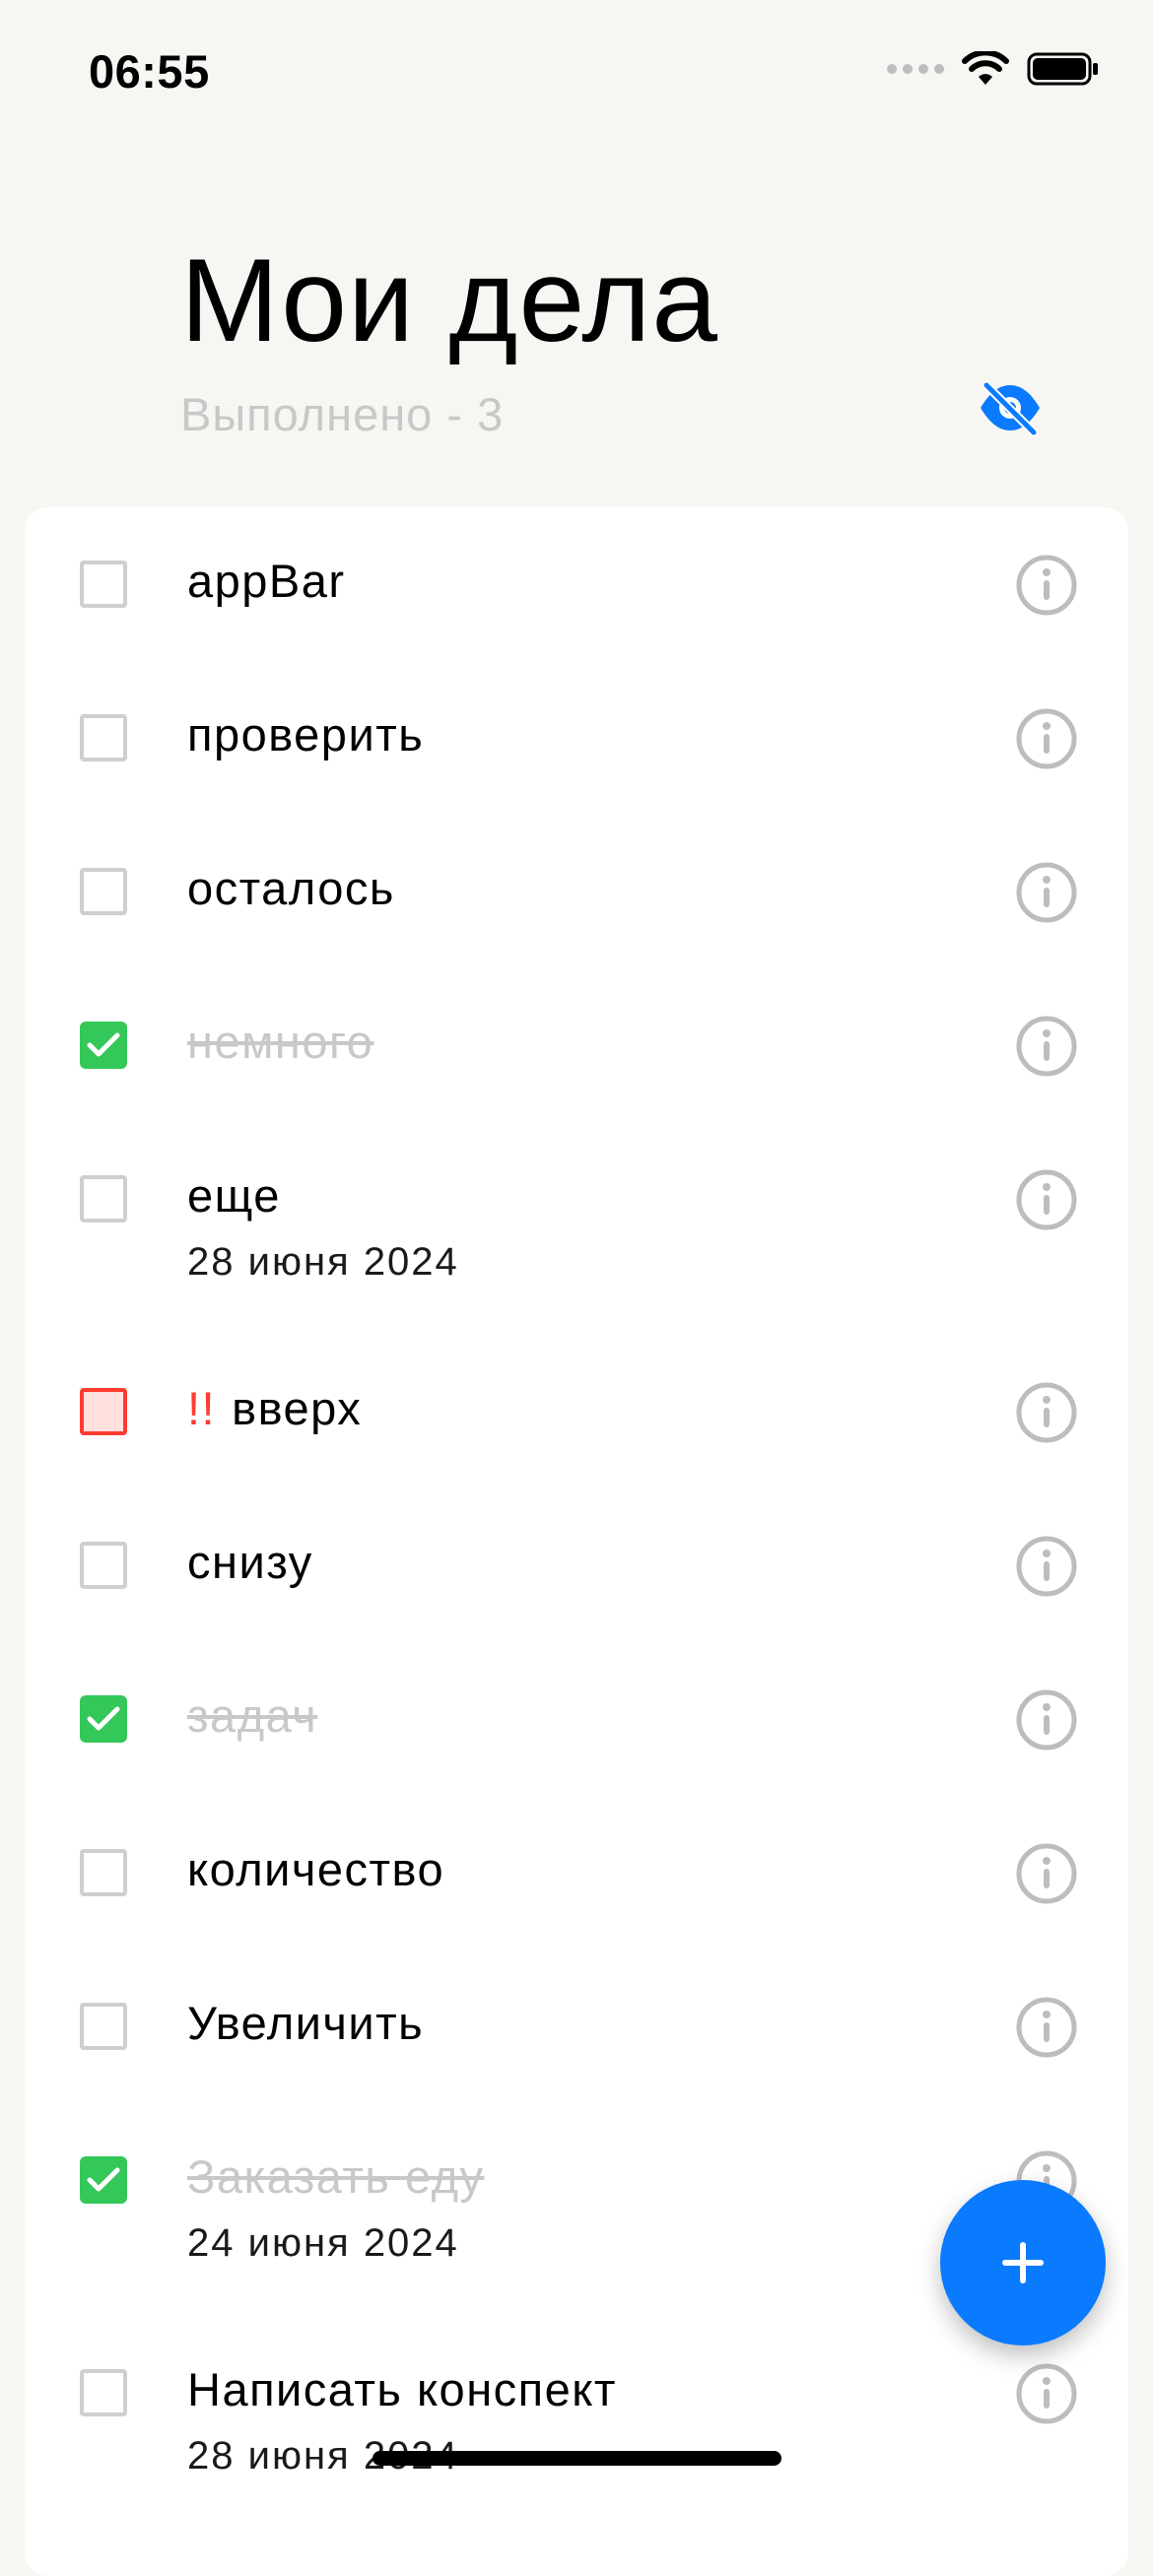 Image resolution: width=1153 pixels, height=2576 pixels. I want to click on task-date: 28 июня 2024, so click(323, 1262).